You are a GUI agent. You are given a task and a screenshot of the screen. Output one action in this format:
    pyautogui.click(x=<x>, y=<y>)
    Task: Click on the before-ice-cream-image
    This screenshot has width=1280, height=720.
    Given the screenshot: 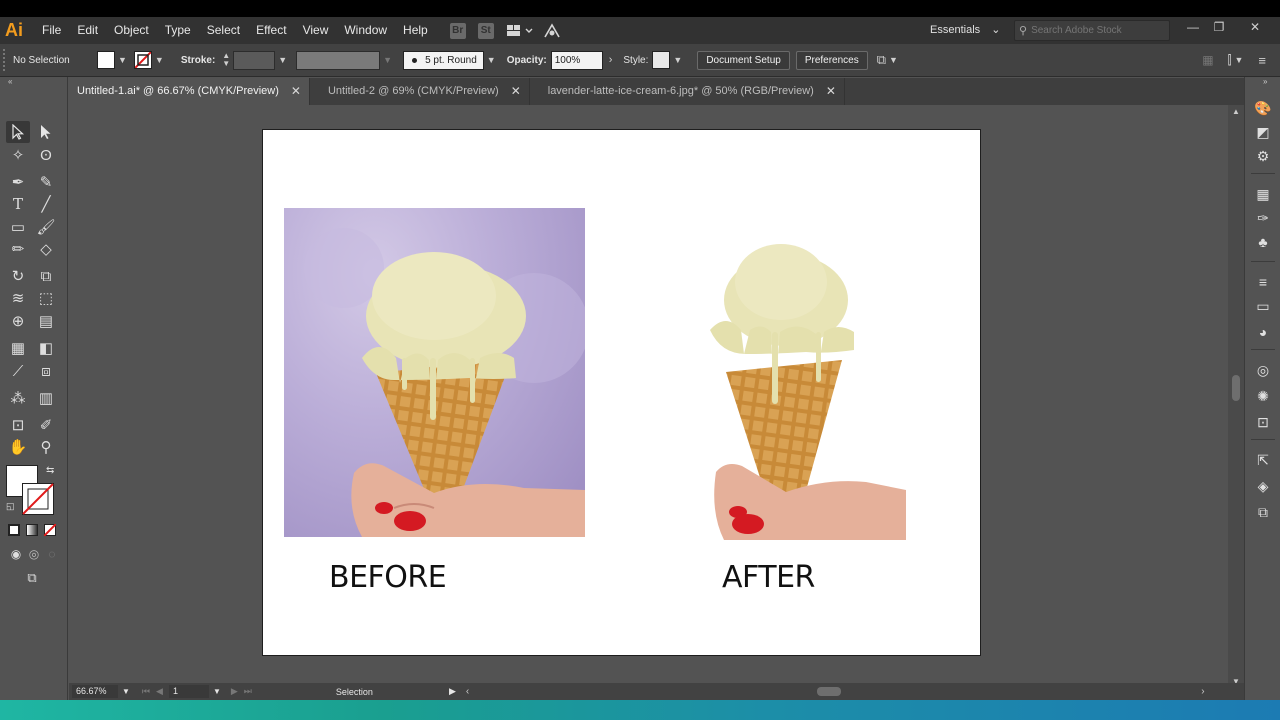 What is the action you would take?
    pyautogui.click(x=434, y=372)
    